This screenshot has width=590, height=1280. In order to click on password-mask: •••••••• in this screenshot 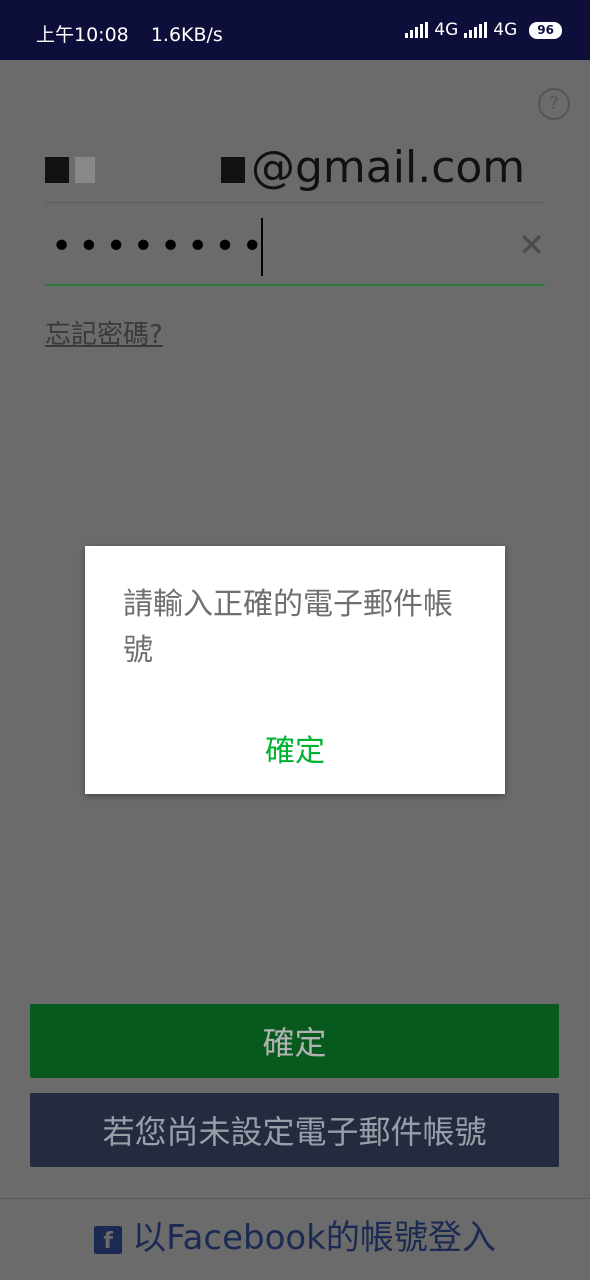, I will do `click(160, 246)`.